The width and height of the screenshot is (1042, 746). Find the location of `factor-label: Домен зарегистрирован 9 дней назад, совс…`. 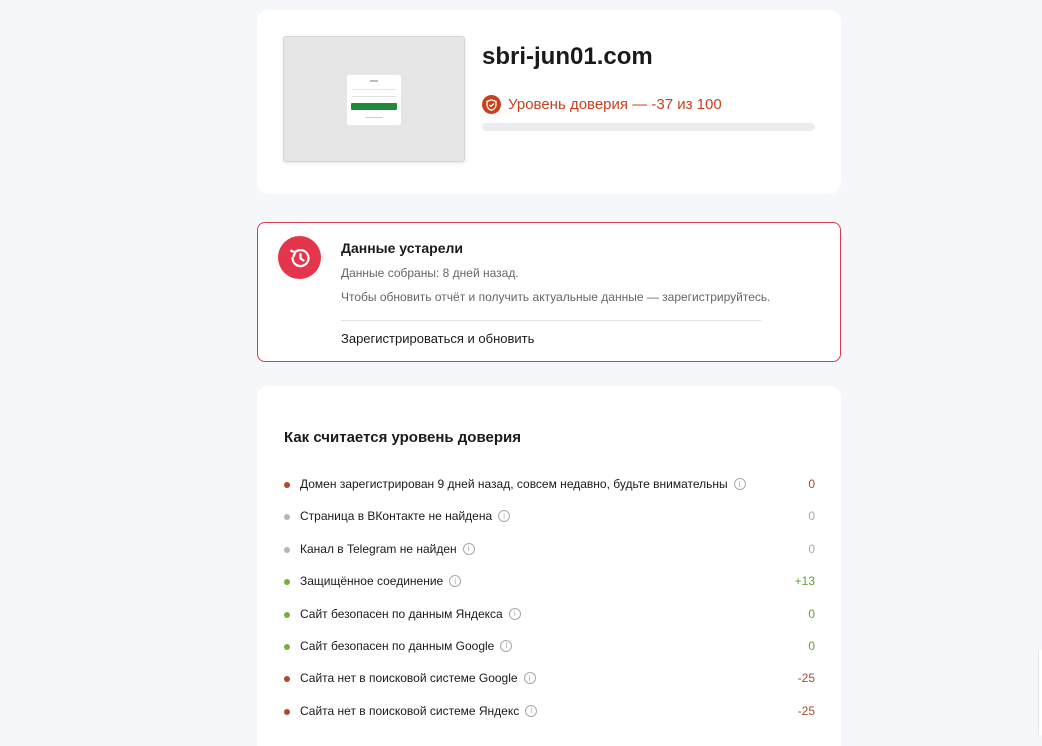

factor-label: Домен зарегистрирован 9 дней назад, совс… is located at coordinates (514, 484).